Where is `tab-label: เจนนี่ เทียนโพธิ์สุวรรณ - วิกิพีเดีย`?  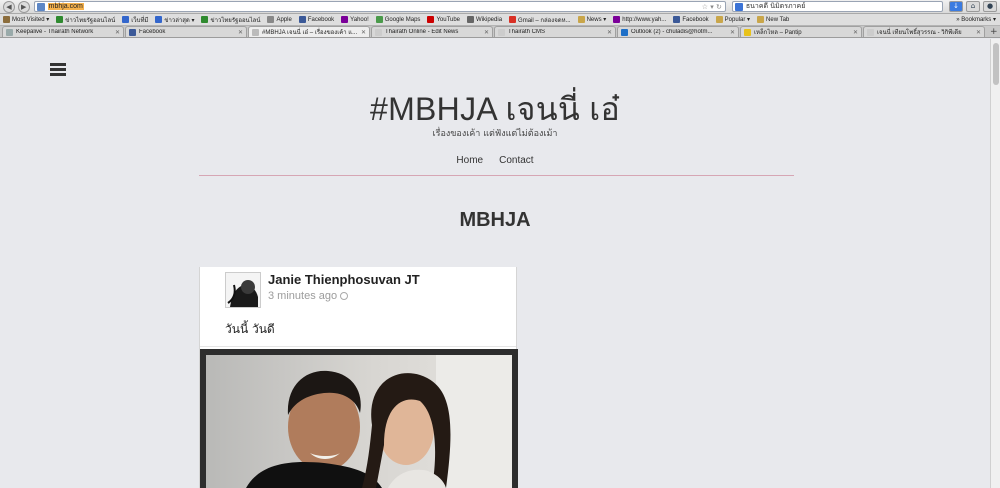 tab-label: เจนนี่ เทียนโพธิ์สุวรรณ - วิกิพีเดีย is located at coordinates (919, 33).